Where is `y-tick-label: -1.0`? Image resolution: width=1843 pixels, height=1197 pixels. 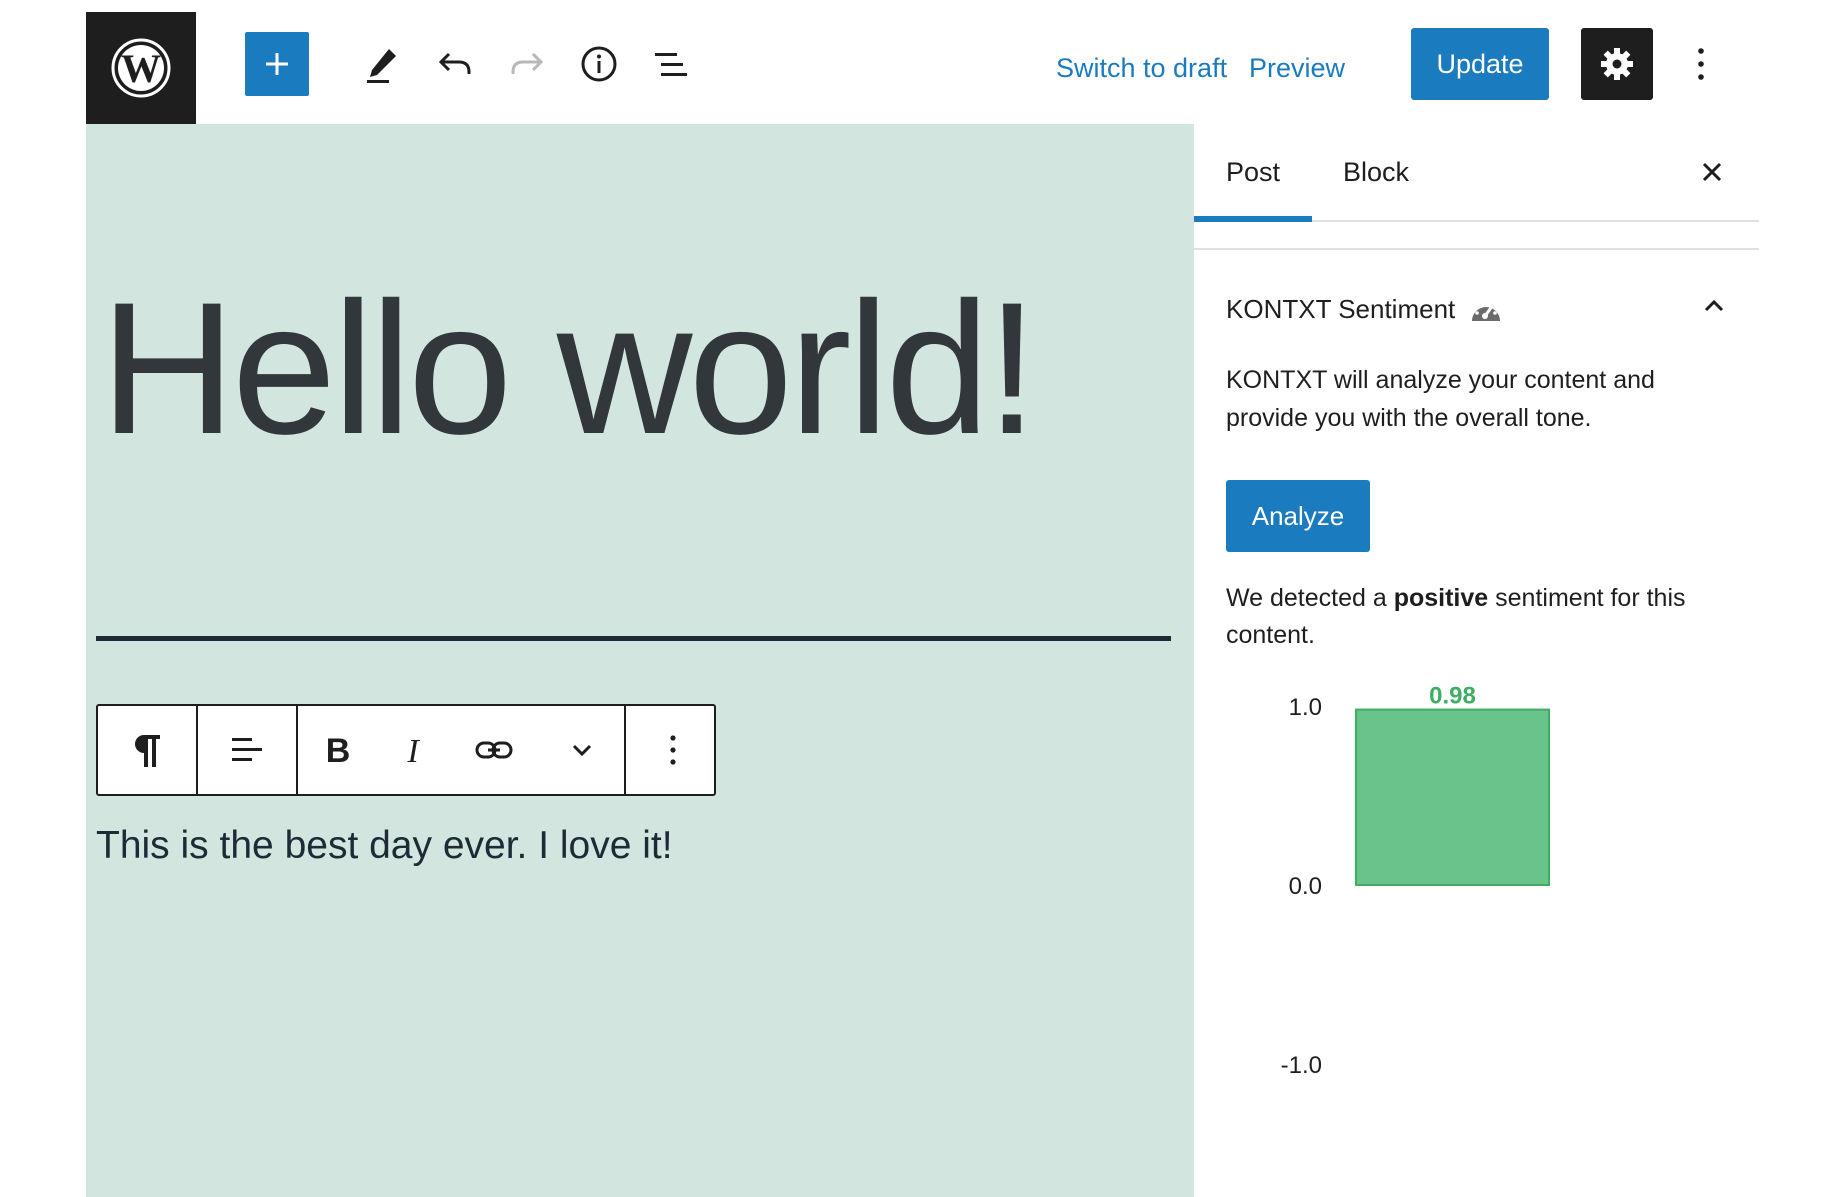
y-tick-label: -1.0 is located at coordinates (1301, 1065).